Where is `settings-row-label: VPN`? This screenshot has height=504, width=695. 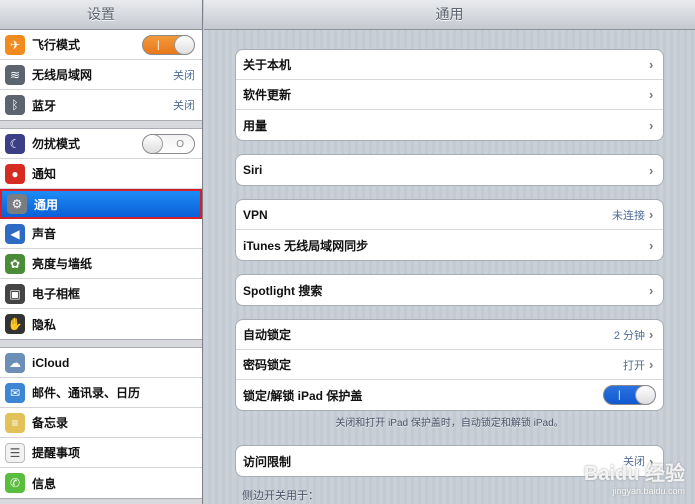 settings-row-label: VPN is located at coordinates (255, 214).